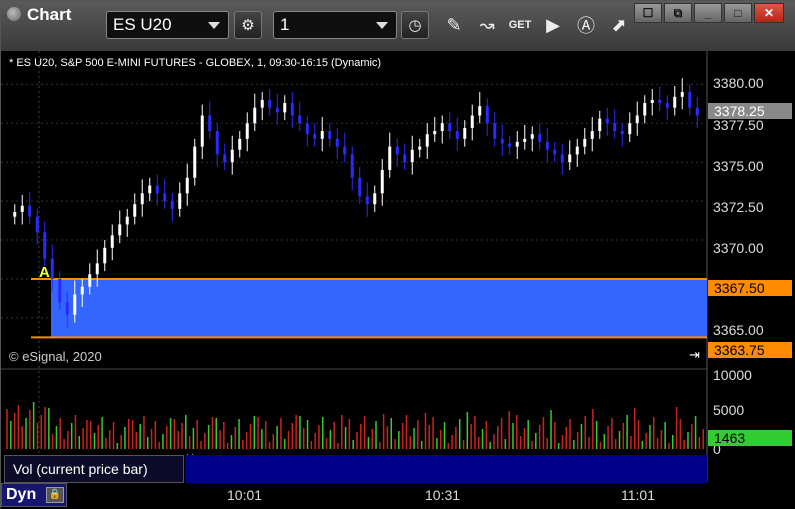 The image size is (795, 509). I want to click on minimize-icon: _, so click(708, 13).